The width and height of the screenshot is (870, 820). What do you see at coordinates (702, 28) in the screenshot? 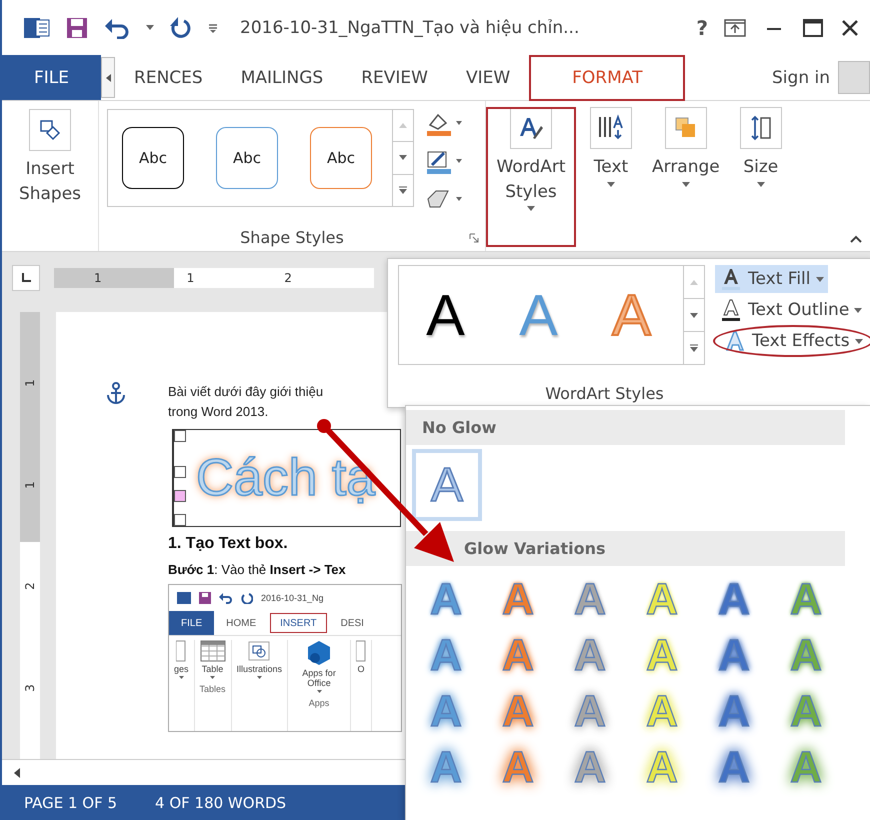
I see `help-button: ?` at bounding box center [702, 28].